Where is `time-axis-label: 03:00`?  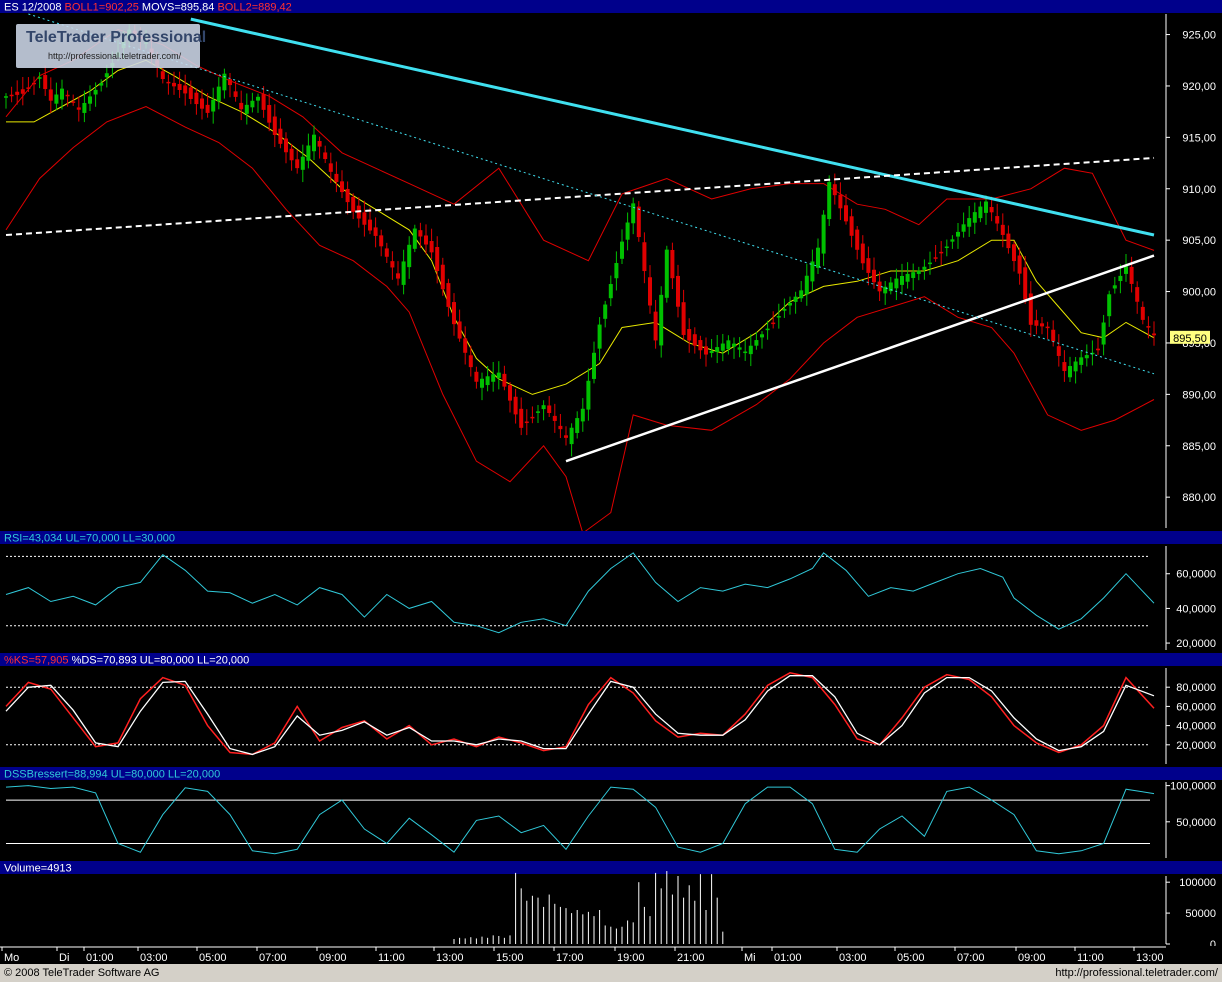 time-axis-label: 03:00 is located at coordinates (154, 958).